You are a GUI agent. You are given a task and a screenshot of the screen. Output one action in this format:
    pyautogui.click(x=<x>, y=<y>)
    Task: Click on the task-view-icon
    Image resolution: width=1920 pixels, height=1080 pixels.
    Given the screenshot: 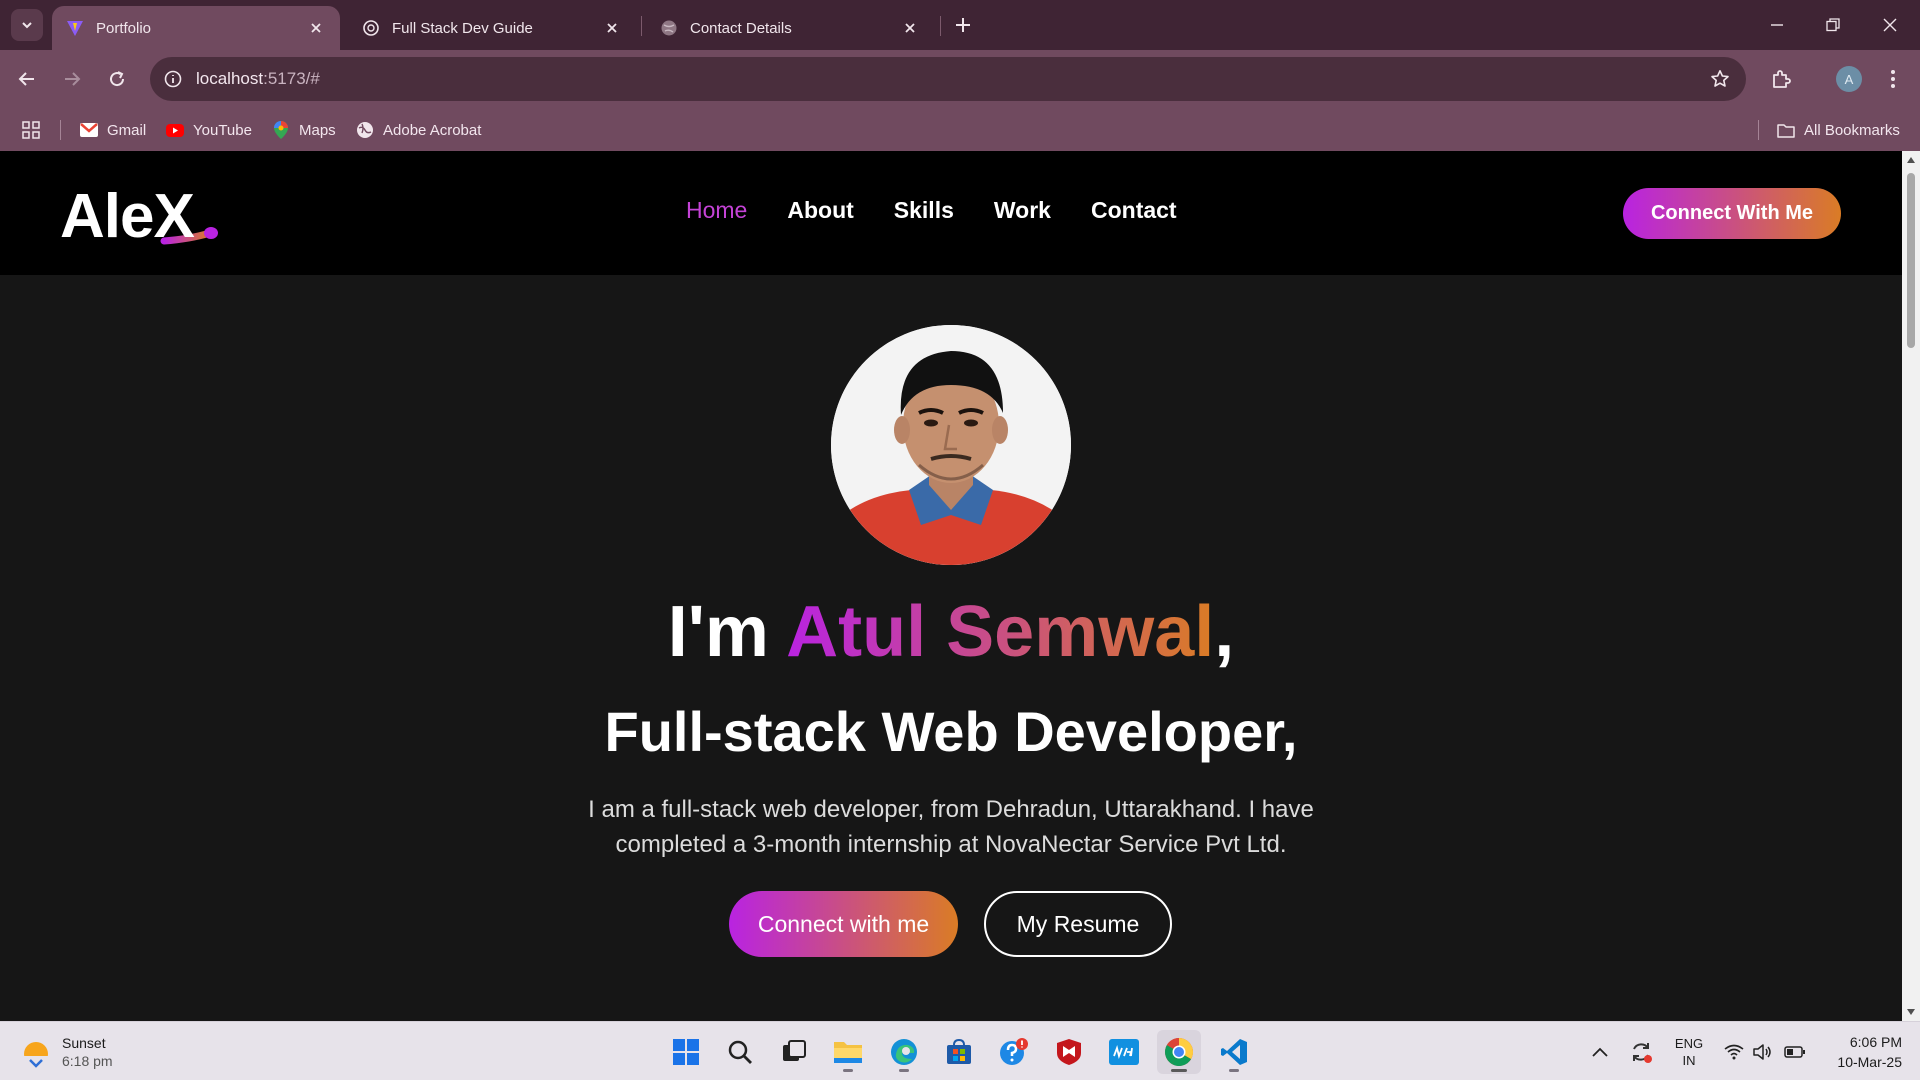 What is the action you would take?
    pyautogui.click(x=794, y=1050)
    